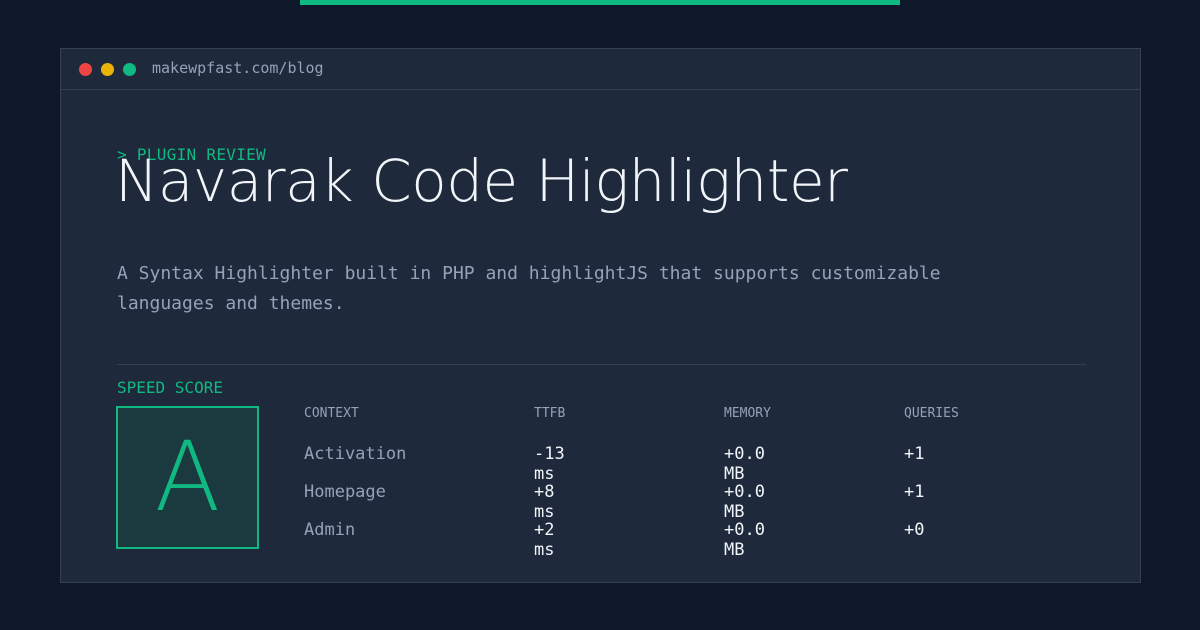 The width and height of the screenshot is (1200, 630). What do you see at coordinates (550, 413) in the screenshot?
I see `column-header-ttfb: TTFB` at bounding box center [550, 413].